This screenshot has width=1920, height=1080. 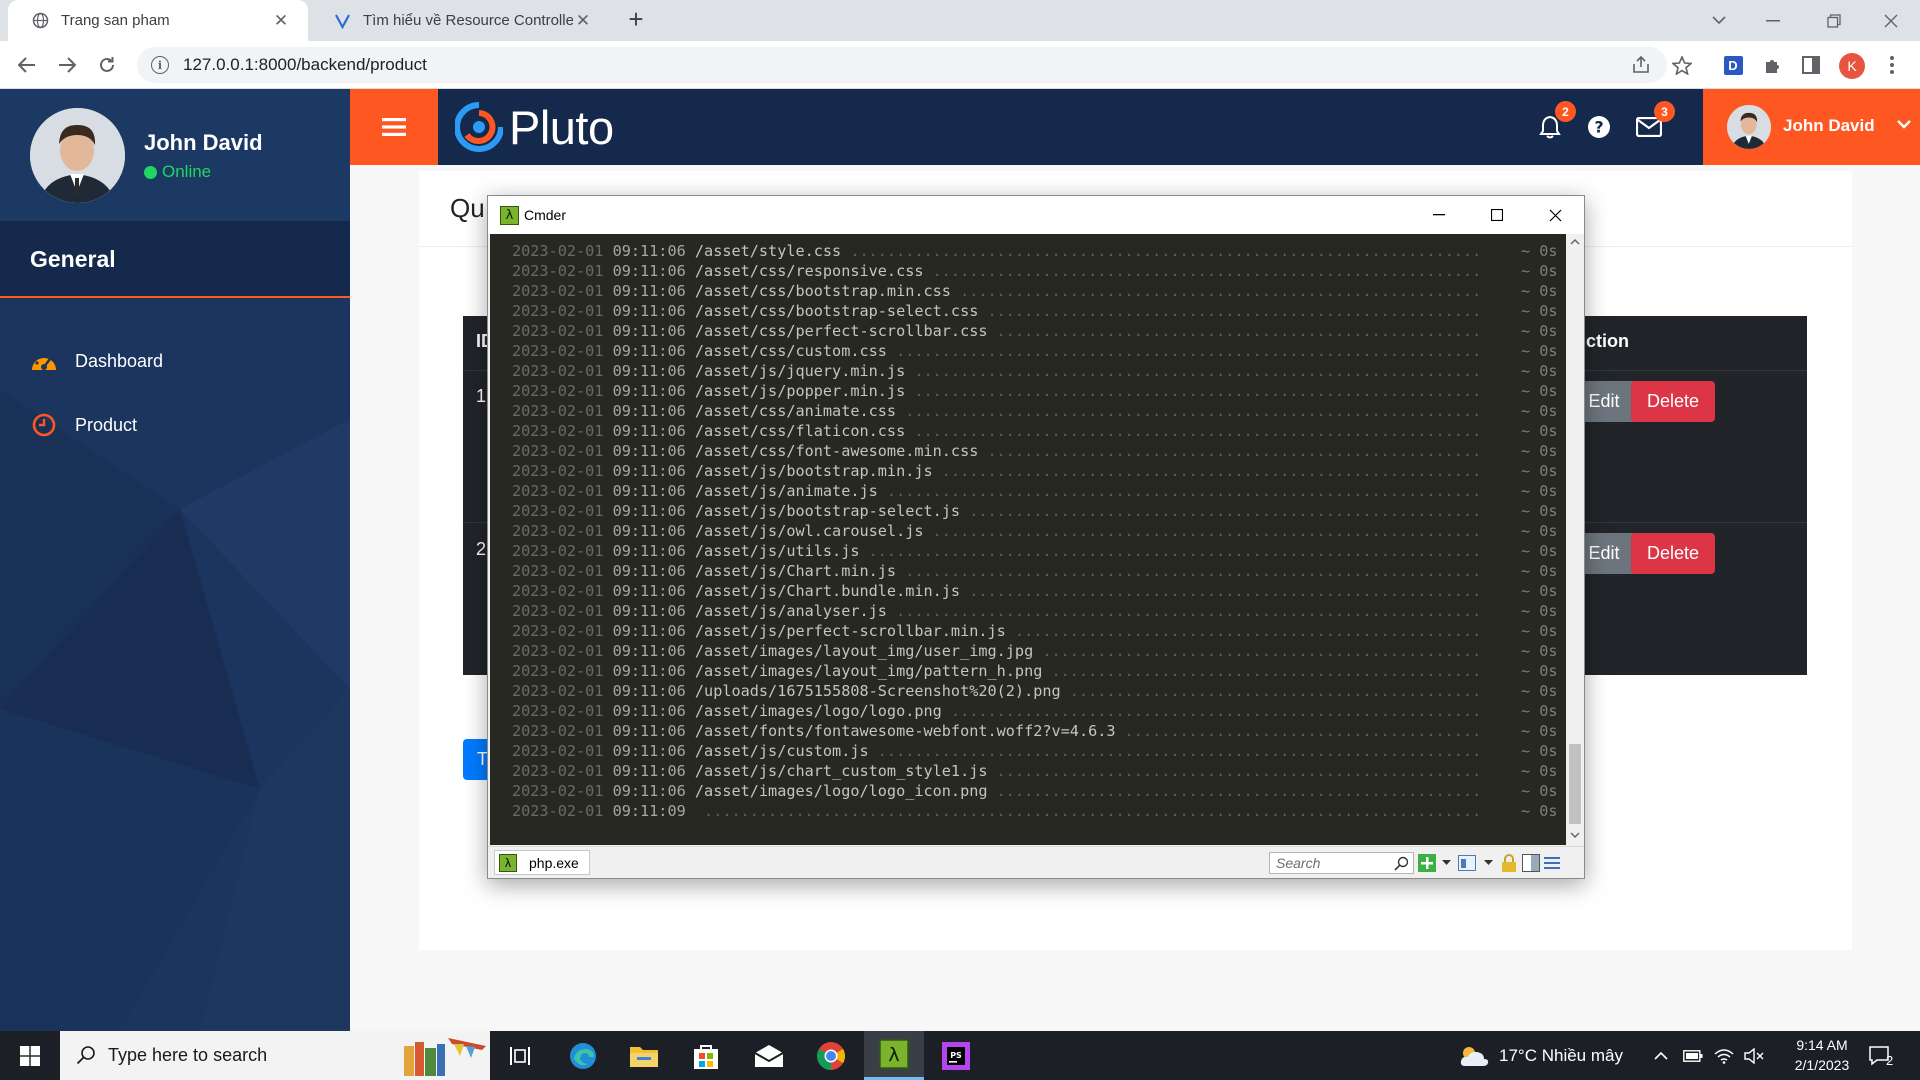 I want to click on new-tab-button: +, so click(x=636, y=20).